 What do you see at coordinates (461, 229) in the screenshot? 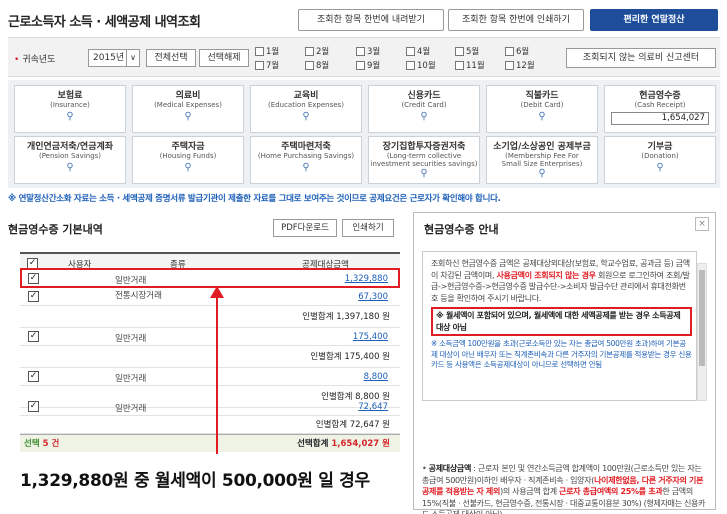
I see `guide-title: 현금영수증 안내` at bounding box center [461, 229].